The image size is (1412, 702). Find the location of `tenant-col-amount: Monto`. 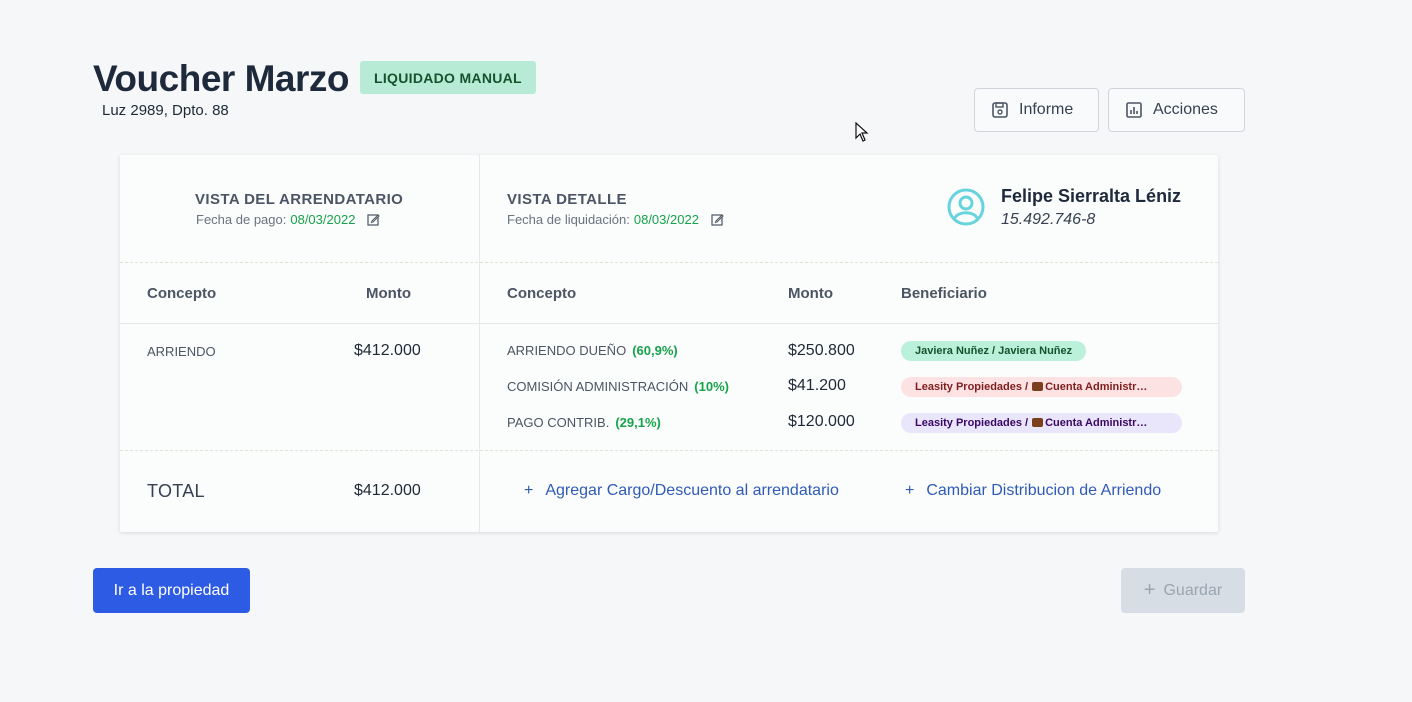

tenant-col-amount: Monto is located at coordinates (388, 293).